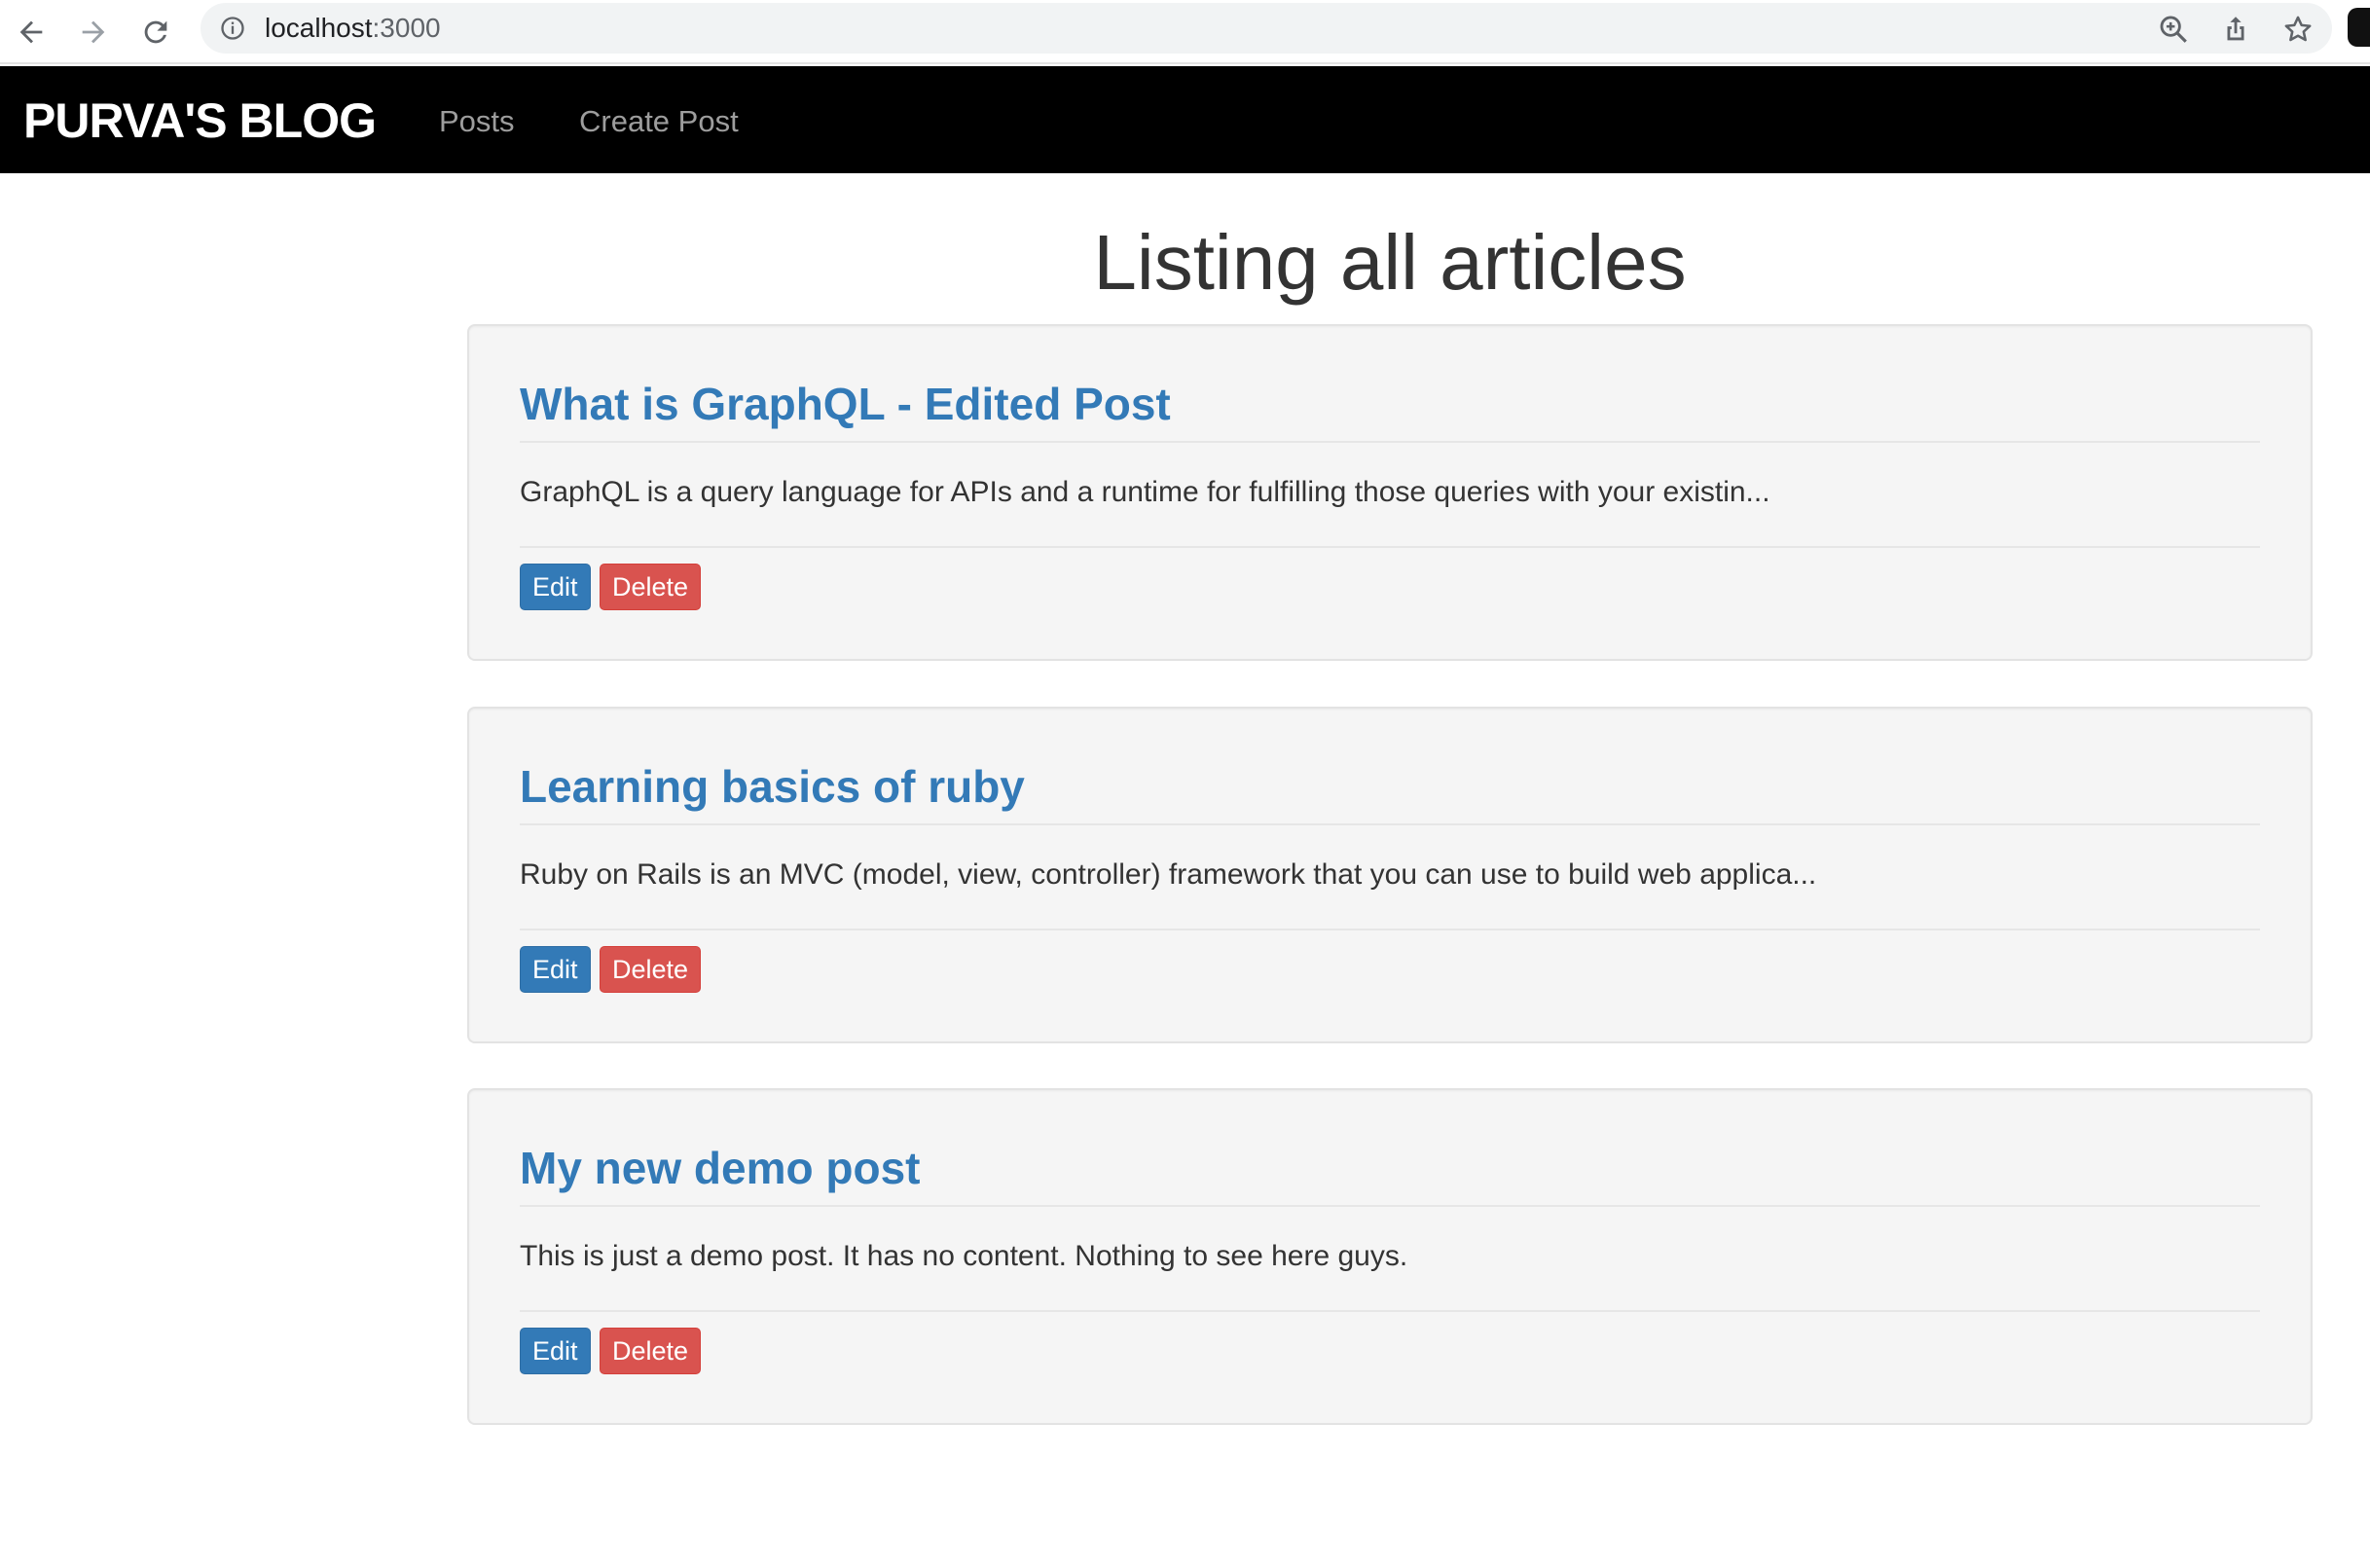 This screenshot has width=2370, height=1568. Describe the element at coordinates (1390, 410) in the screenshot. I see `article-title-link: What is GraphQL - Edited Post` at that location.